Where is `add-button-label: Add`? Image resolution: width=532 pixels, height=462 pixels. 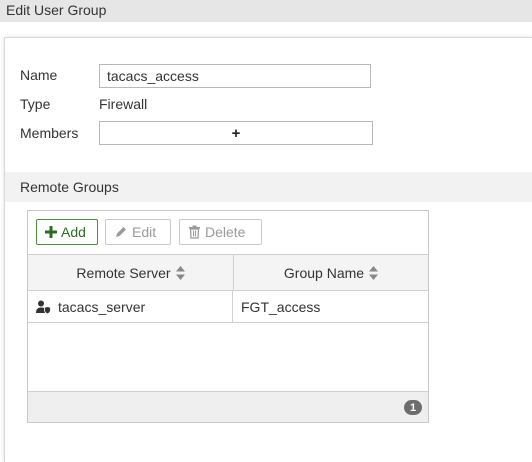 add-button-label: Add is located at coordinates (73, 232).